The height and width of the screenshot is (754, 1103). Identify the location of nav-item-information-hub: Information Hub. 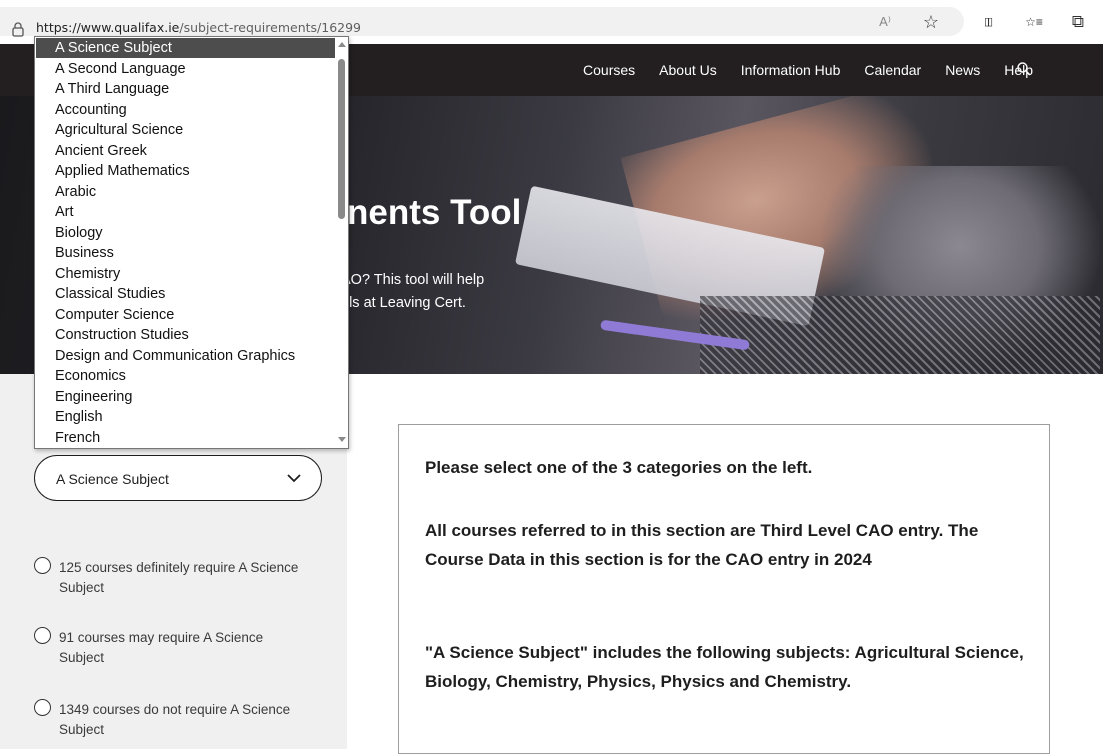
(791, 70).